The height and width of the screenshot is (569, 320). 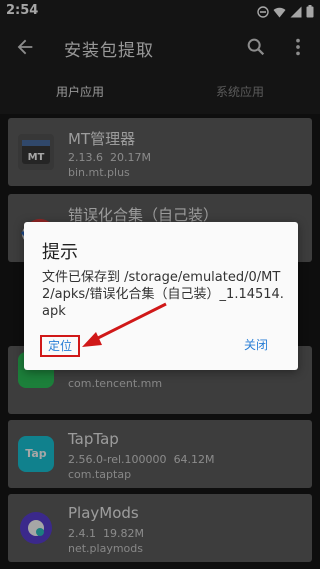 What do you see at coordinates (256, 344) in the screenshot?
I see `close-button: 关闭` at bounding box center [256, 344].